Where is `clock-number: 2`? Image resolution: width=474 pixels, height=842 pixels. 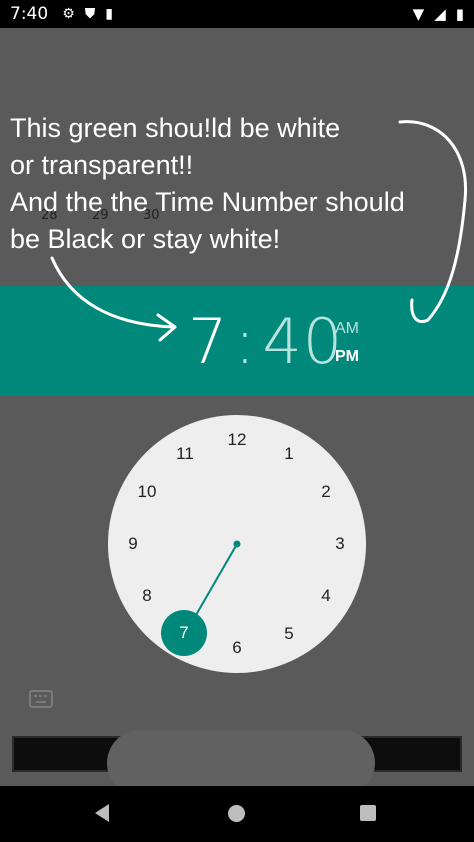 clock-number: 2 is located at coordinates (325, 492).